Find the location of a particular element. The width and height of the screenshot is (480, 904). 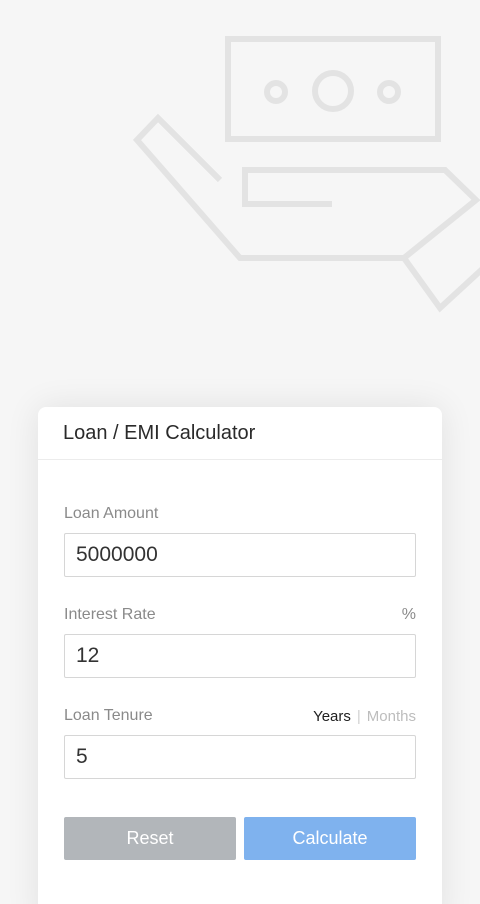

card-title: Loan / EMI Calculator is located at coordinates (240, 433).